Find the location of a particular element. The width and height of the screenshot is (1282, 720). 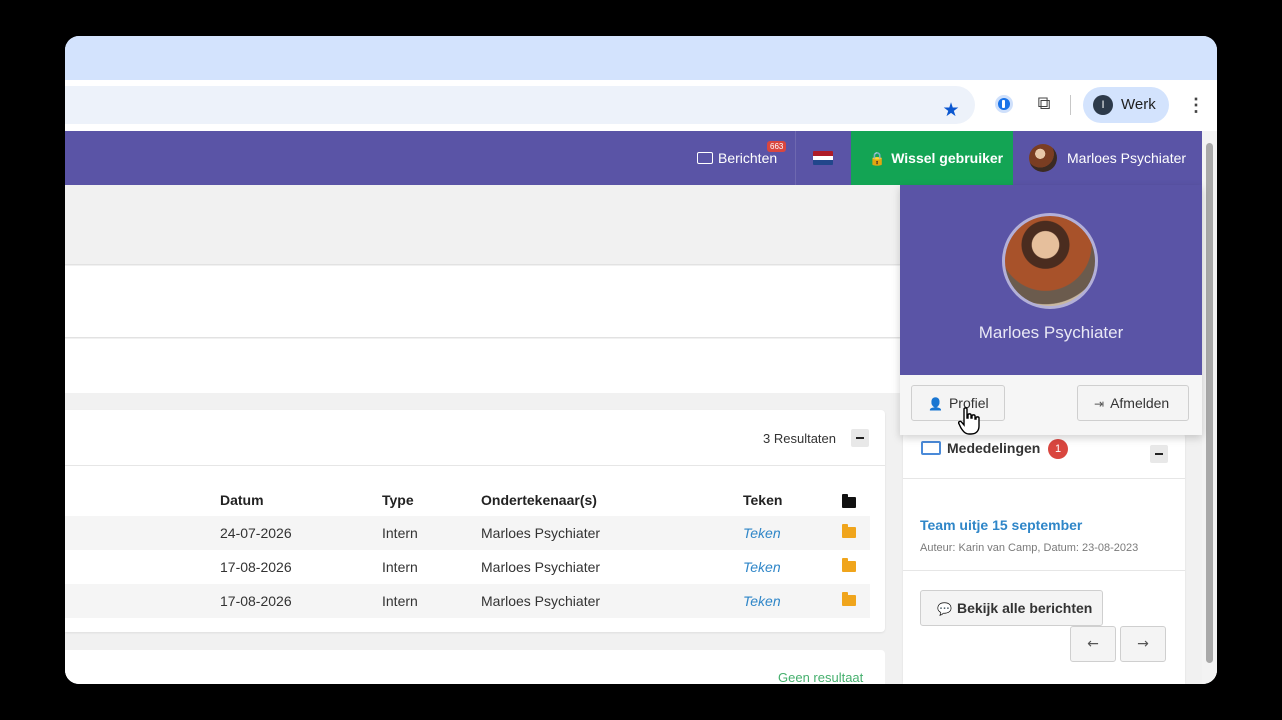

user-dropdown-menu: Marloes Psychiater 👤 Profiel ⇥ Afmelden is located at coordinates (1051, 310).